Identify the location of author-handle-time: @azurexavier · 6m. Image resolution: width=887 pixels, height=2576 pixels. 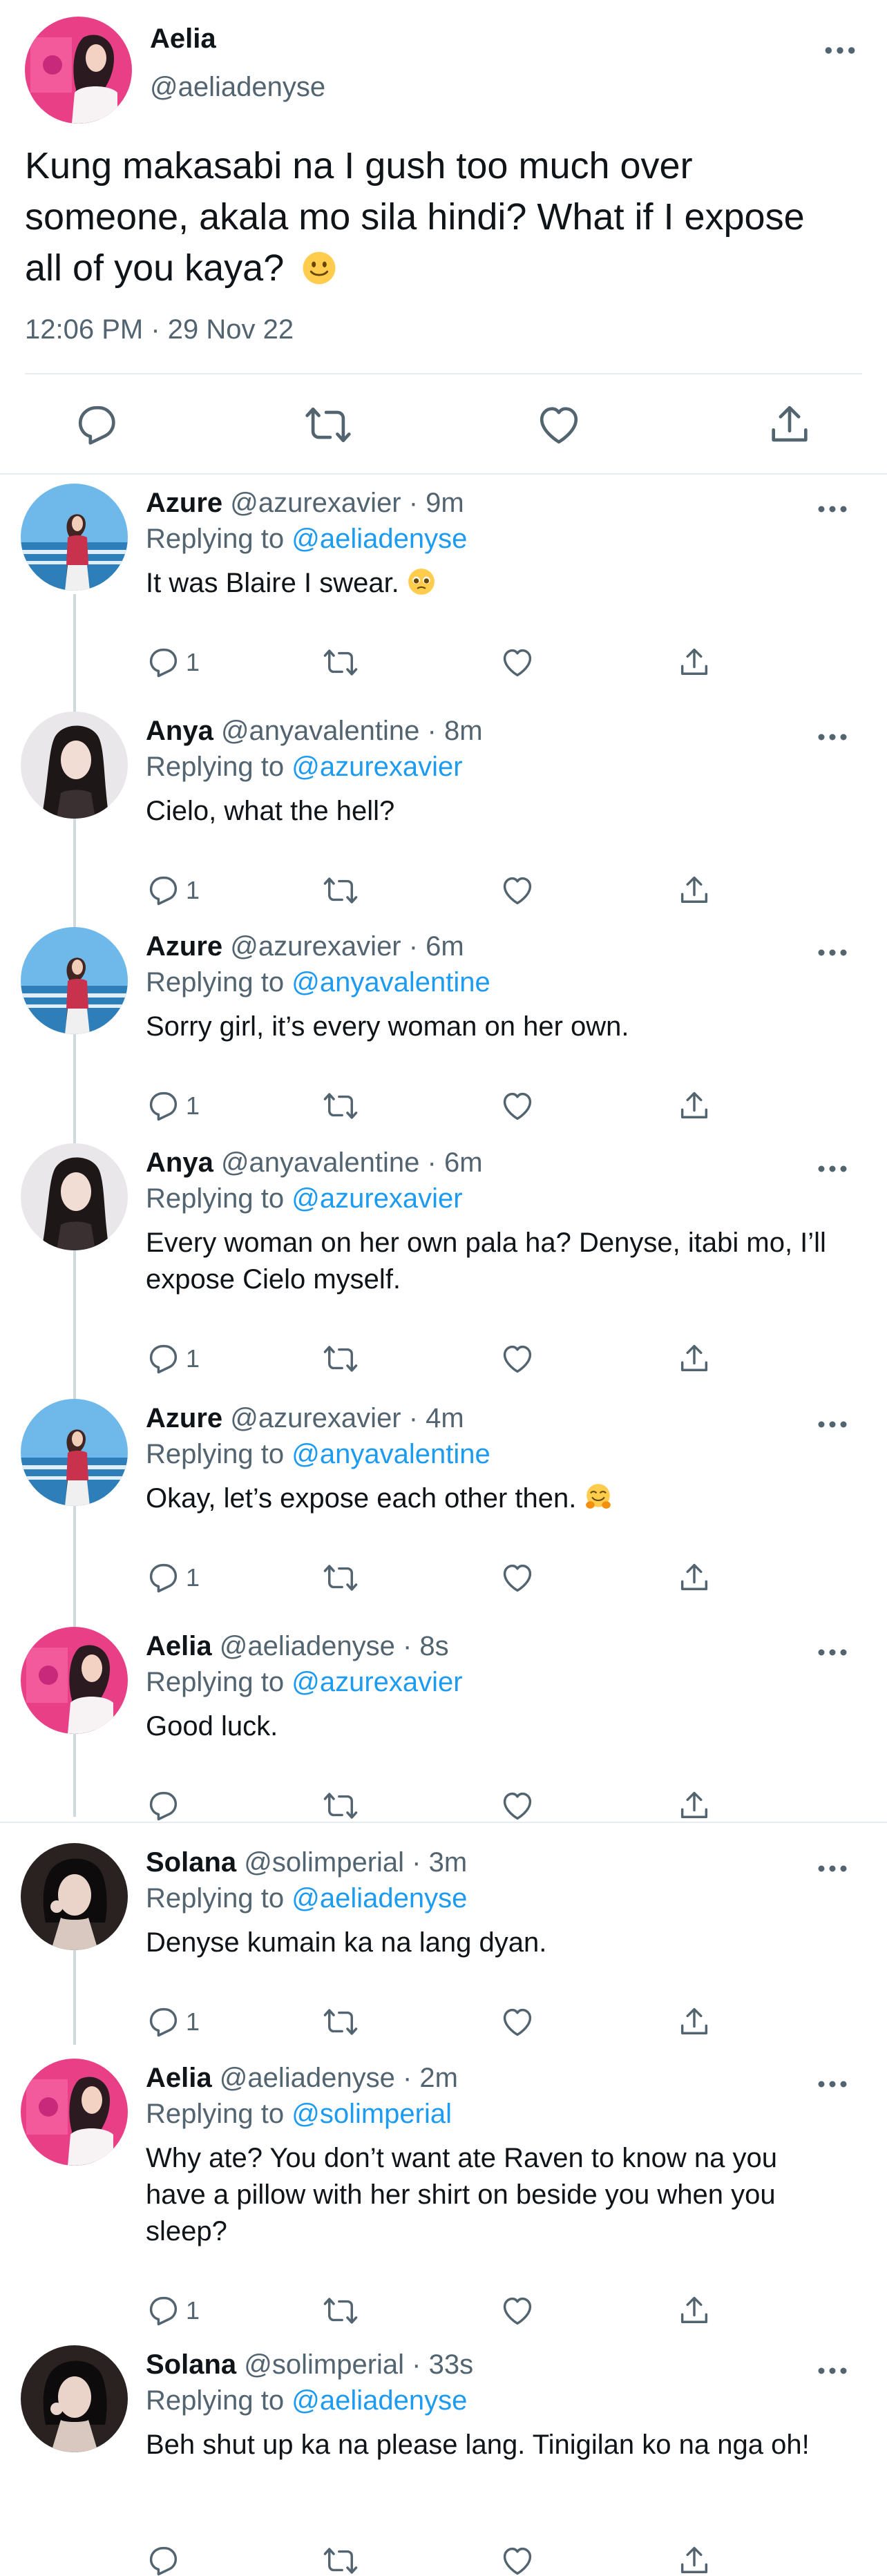
(347, 946).